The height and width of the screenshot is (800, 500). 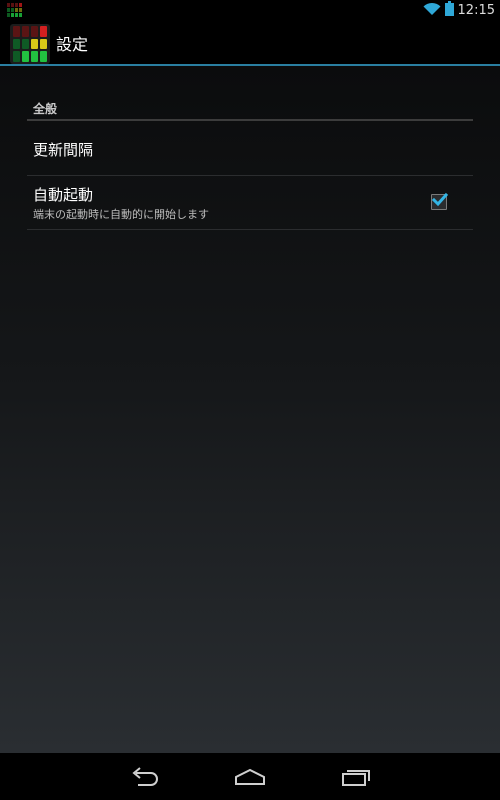 What do you see at coordinates (250, 202) in the screenshot?
I see `pref-auto-start: 自動起動 端末の起動時に自動的に開始します` at bounding box center [250, 202].